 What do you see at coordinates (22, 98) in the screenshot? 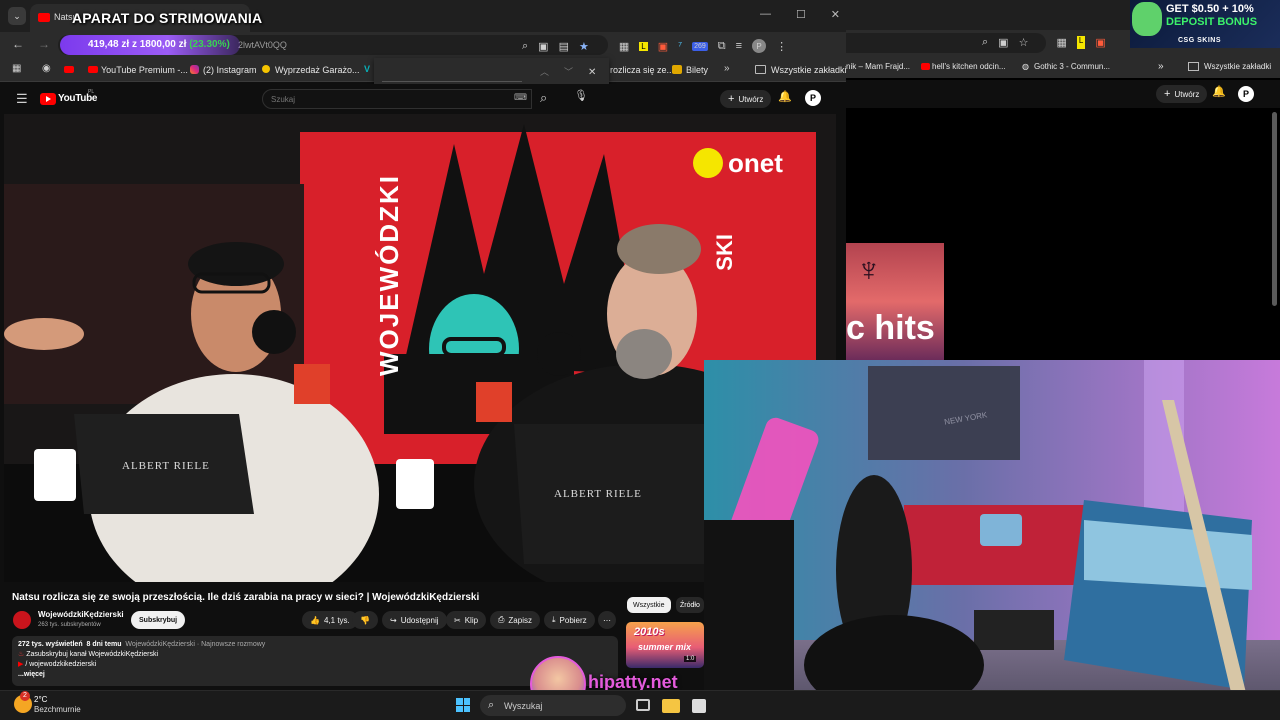
I see `hamburger-menu-icon: ☰` at bounding box center [22, 98].